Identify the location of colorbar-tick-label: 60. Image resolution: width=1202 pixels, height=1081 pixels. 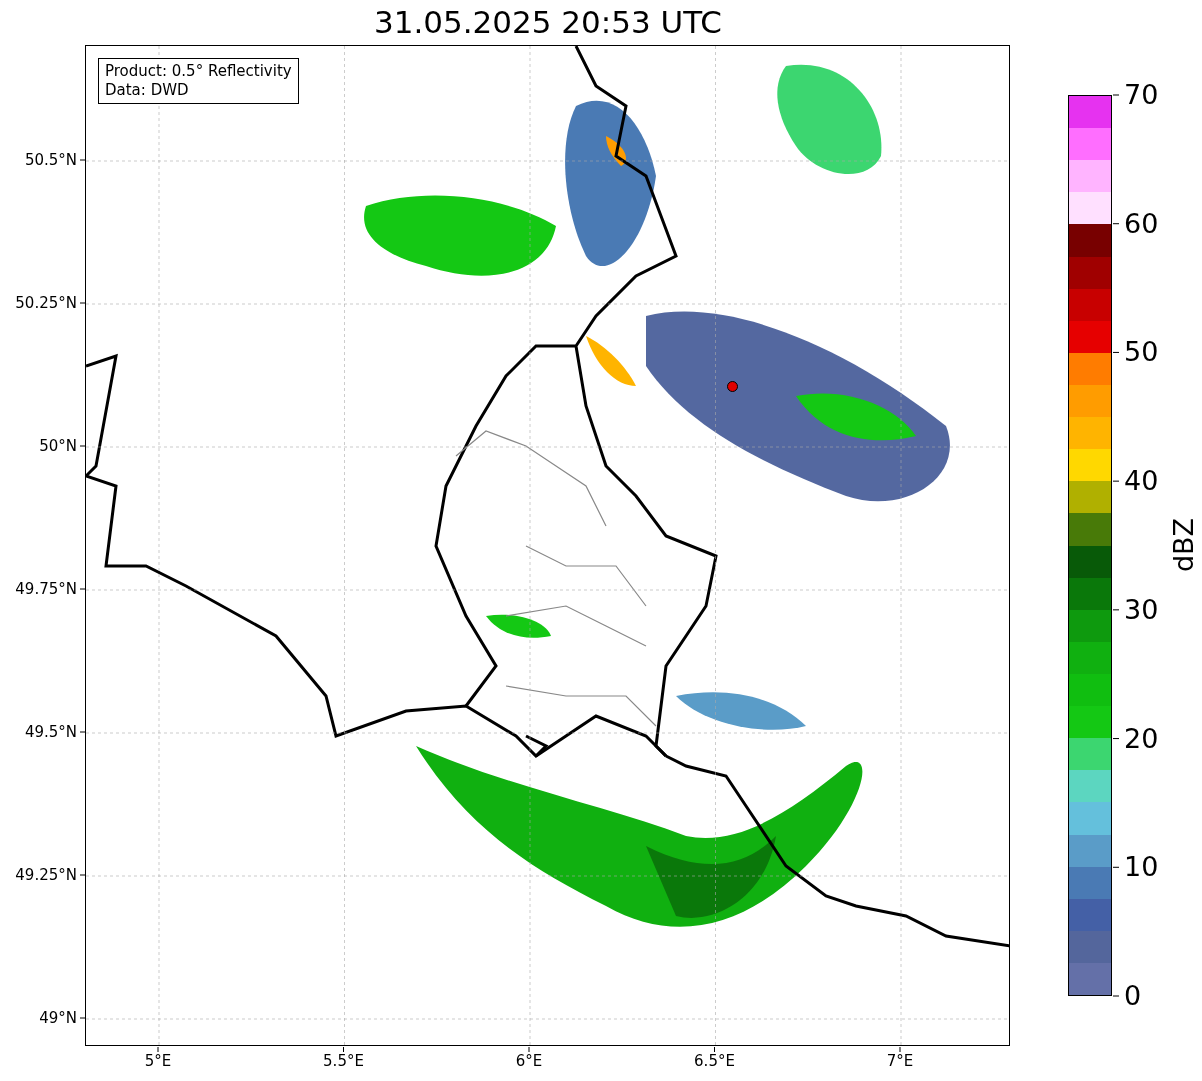
(1141, 223).